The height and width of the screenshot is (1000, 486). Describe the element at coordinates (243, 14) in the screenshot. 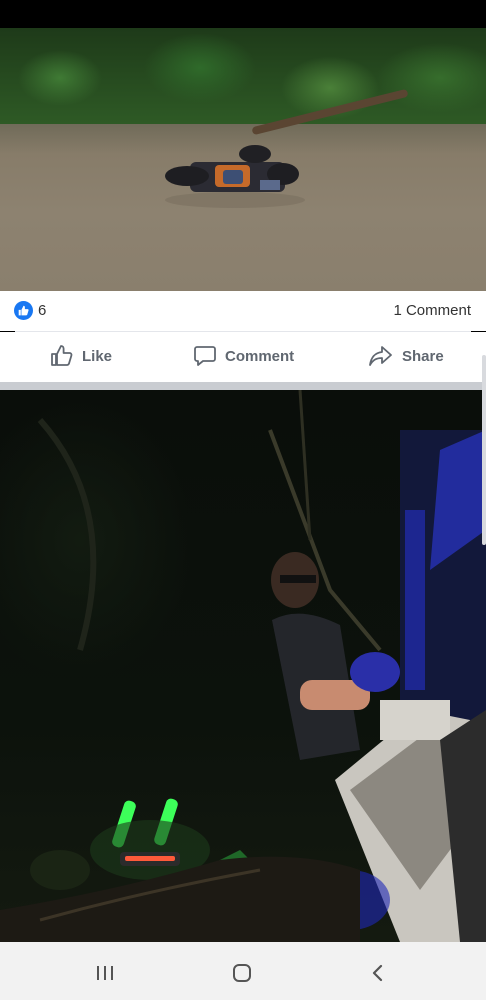

I see `status-bar` at that location.